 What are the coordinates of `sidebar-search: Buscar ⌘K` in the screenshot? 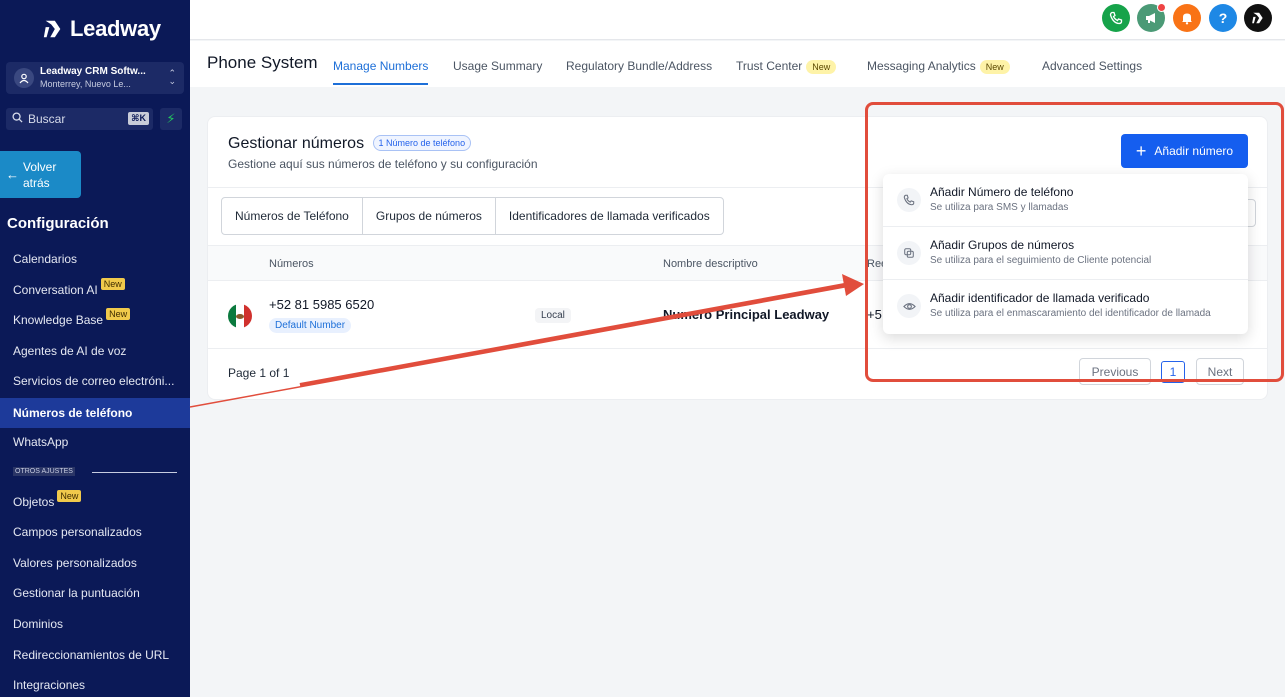 It's located at (79, 119).